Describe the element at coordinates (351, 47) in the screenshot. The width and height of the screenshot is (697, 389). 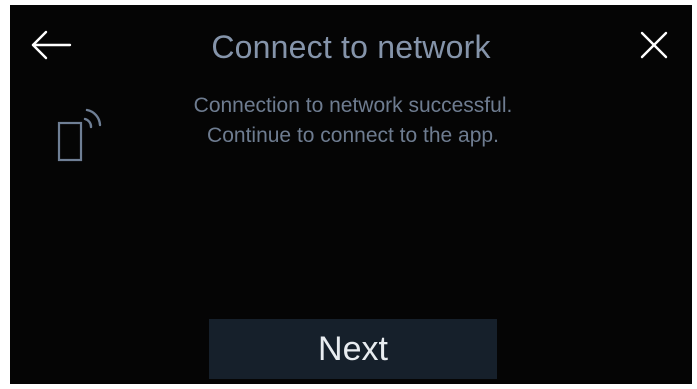
I see `page-title: Connect to network` at that location.